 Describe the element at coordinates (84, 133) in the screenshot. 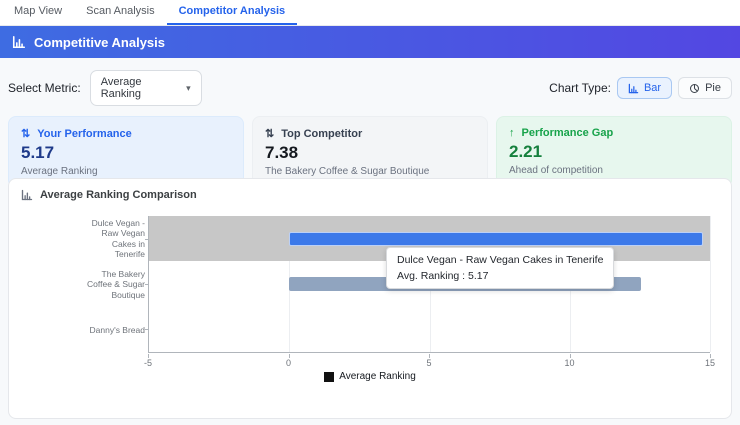

I see `card-title: Your Performance` at that location.